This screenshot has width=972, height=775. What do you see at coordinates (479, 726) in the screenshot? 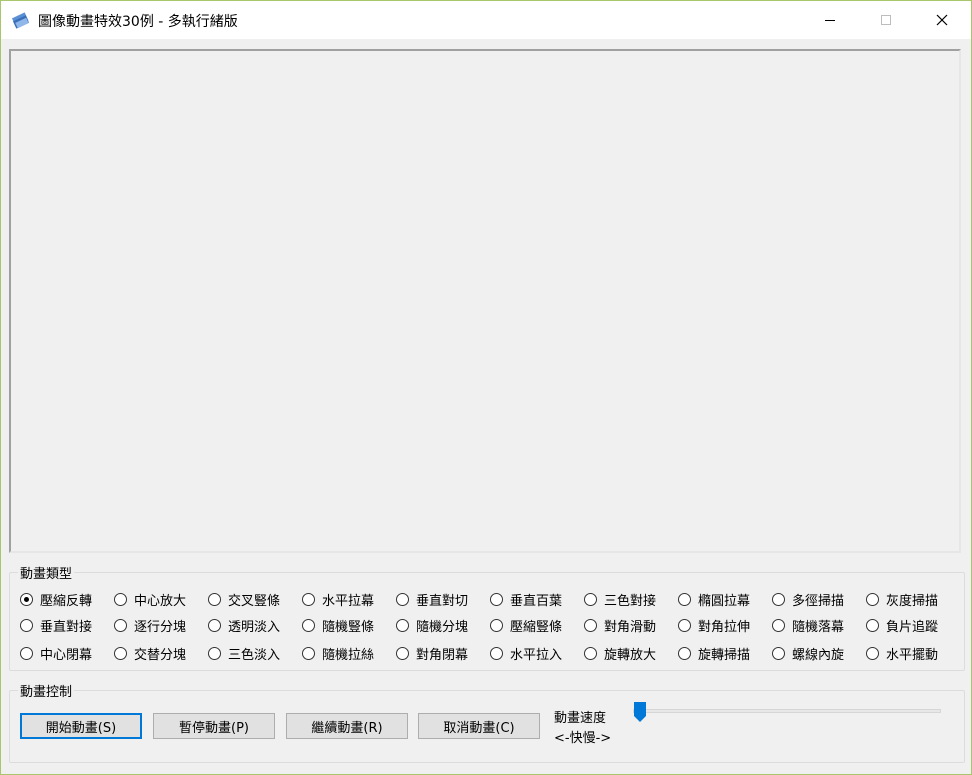
I see `cancel-animation-button: 取消動畫(C)` at bounding box center [479, 726].